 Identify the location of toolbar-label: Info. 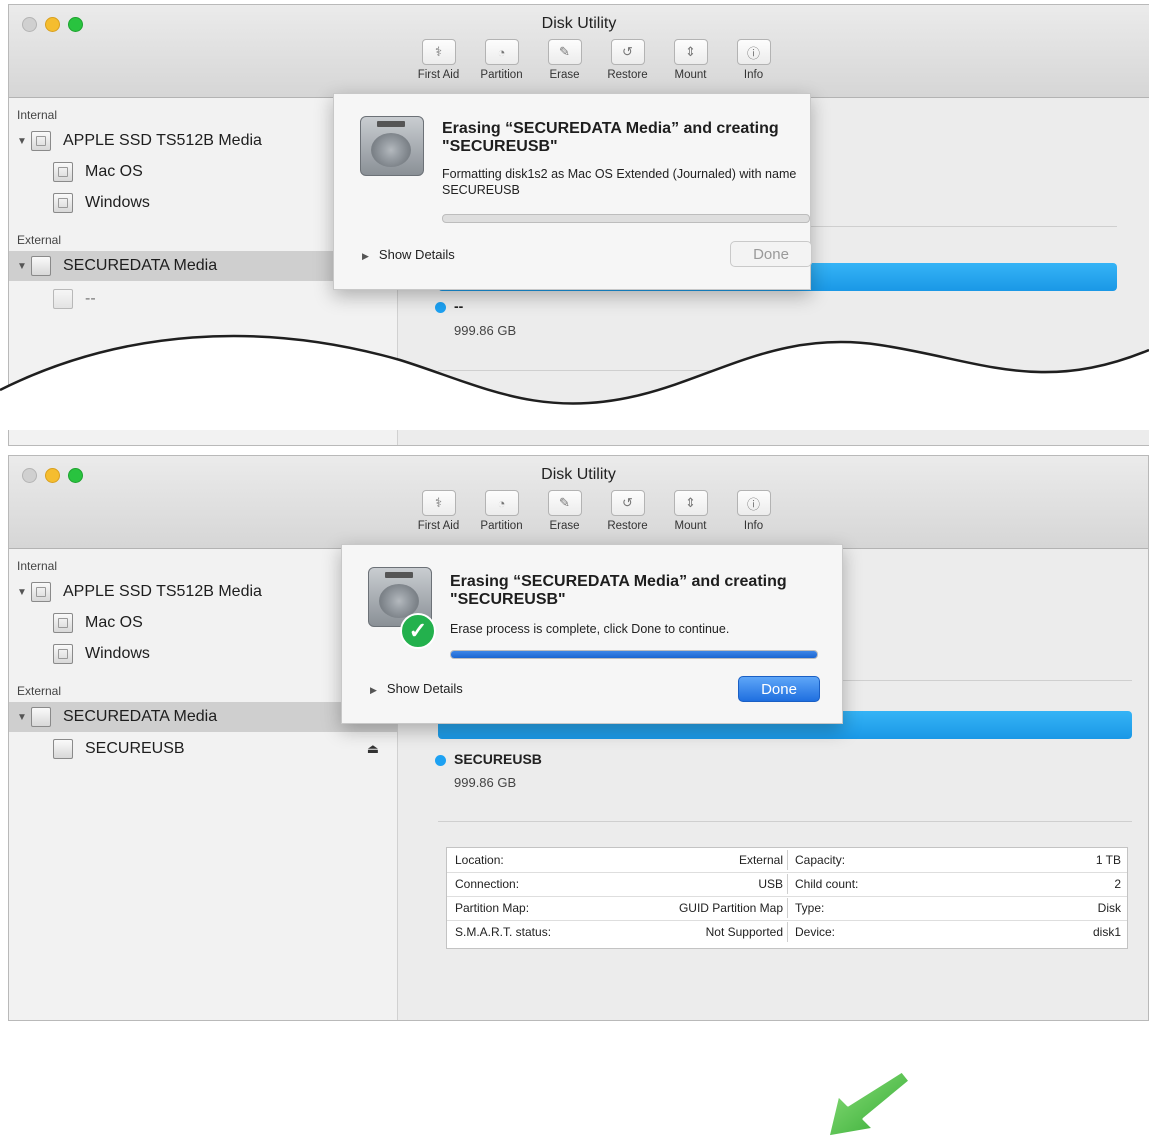
(753, 526).